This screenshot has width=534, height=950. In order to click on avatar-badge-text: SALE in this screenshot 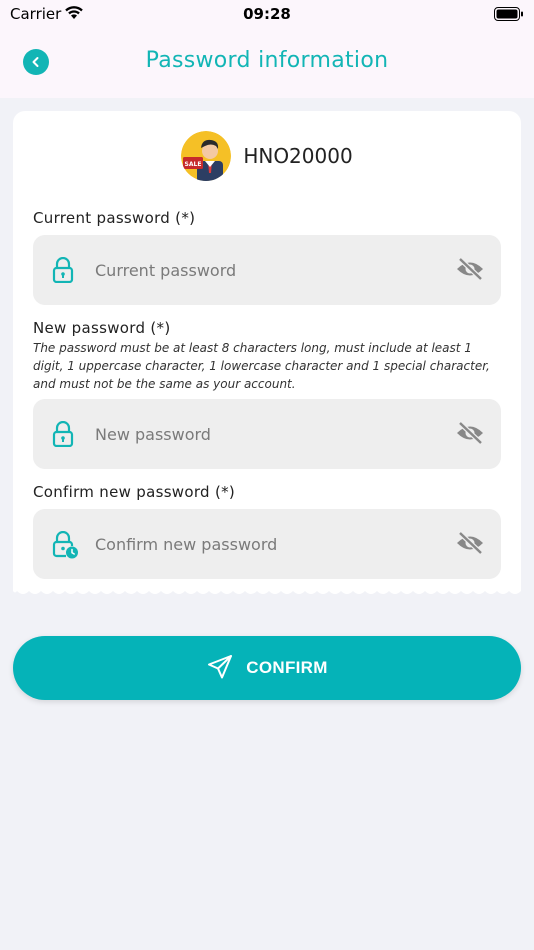, I will do `click(193, 164)`.